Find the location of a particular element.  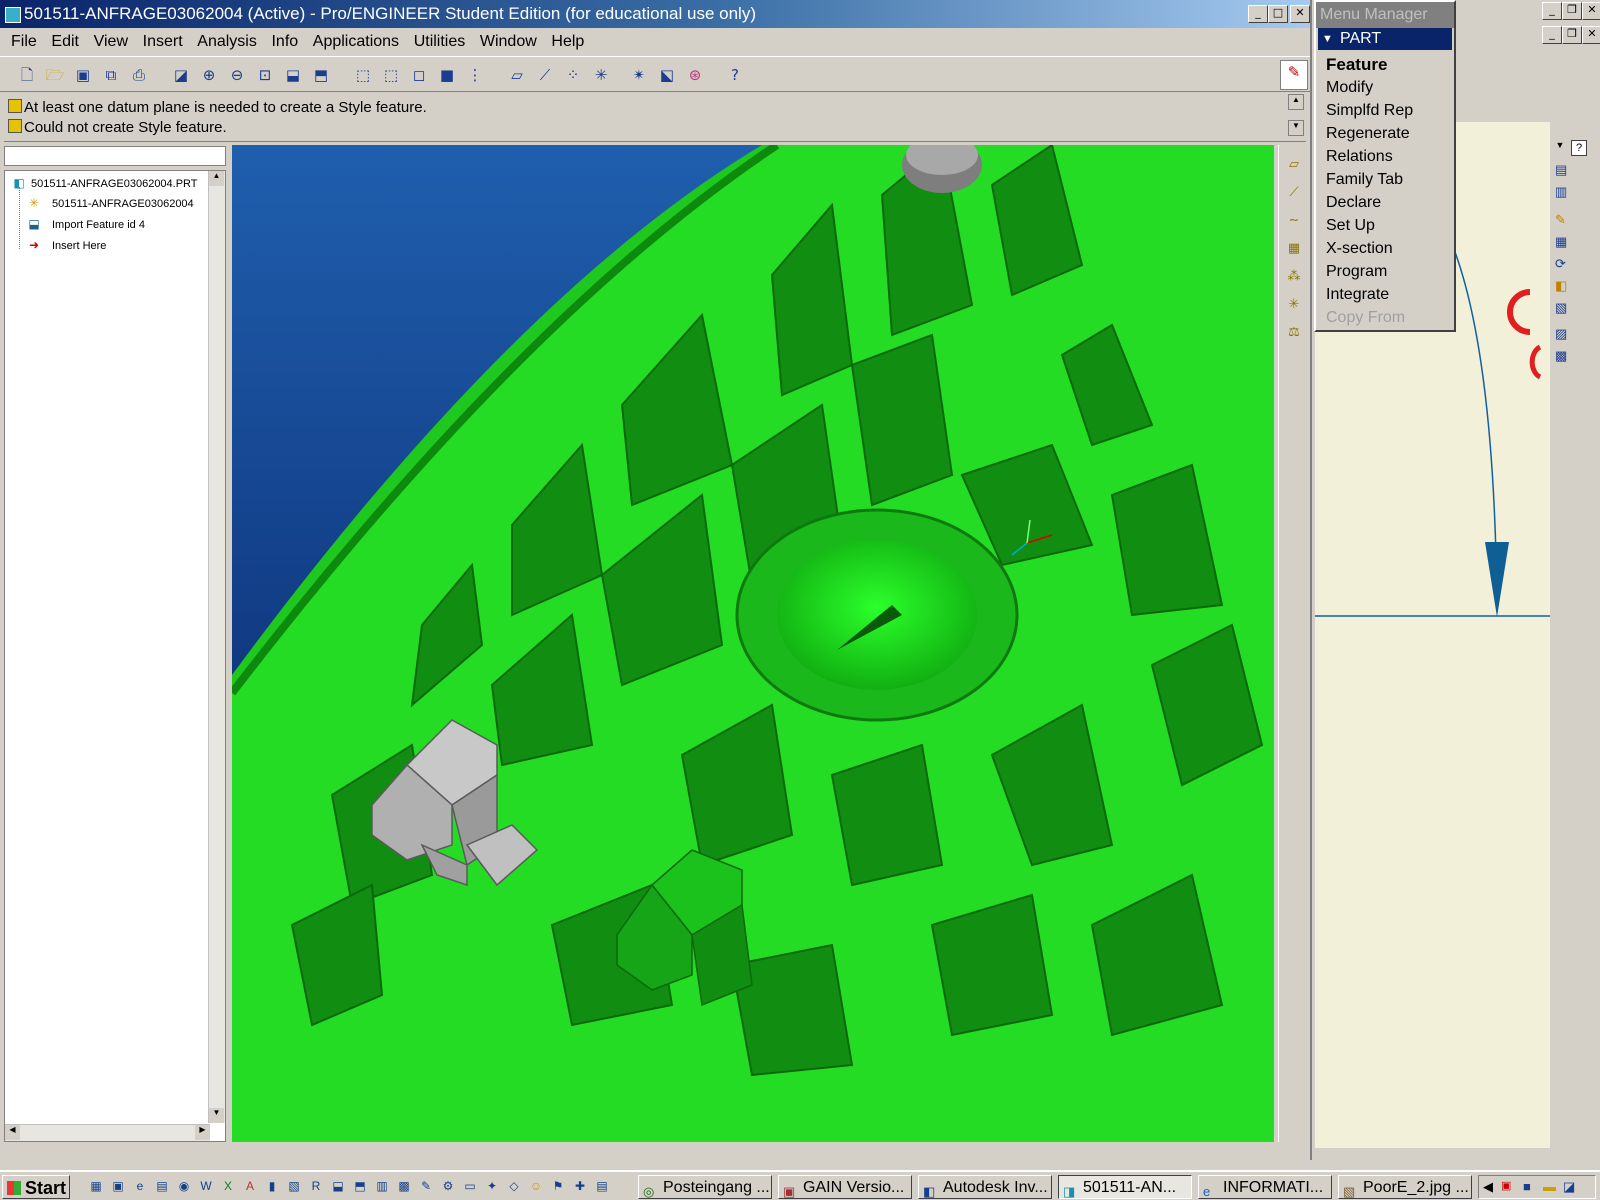

shading-icon: ■ is located at coordinates (447, 75).